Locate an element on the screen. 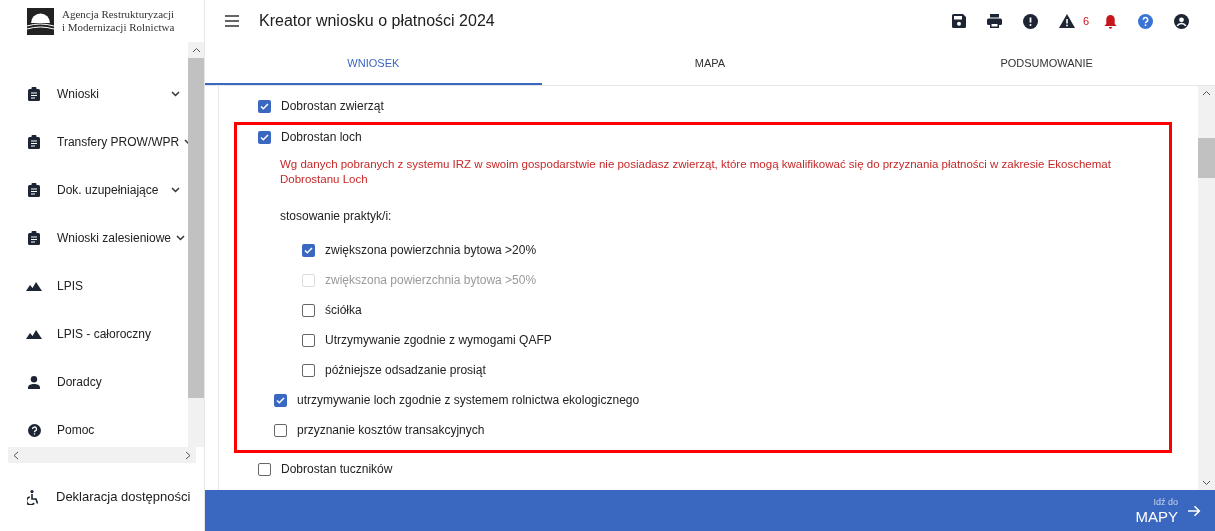 The width and height of the screenshot is (1215, 531). sidebar-item: LPIS is located at coordinates (94, 286).